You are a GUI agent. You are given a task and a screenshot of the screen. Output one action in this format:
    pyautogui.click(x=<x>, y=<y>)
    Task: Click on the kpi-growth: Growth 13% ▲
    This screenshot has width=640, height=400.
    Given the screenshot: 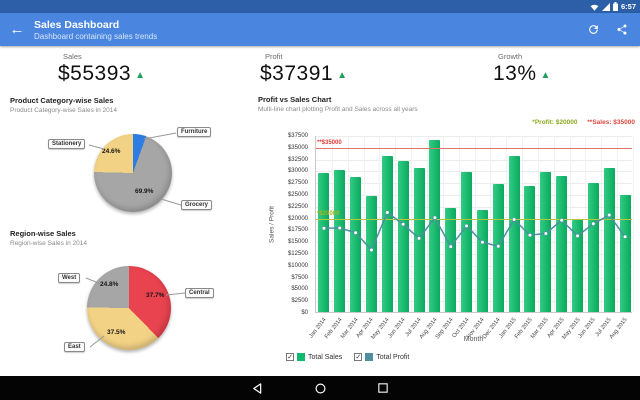 What is the action you would take?
    pyautogui.click(x=522, y=69)
    